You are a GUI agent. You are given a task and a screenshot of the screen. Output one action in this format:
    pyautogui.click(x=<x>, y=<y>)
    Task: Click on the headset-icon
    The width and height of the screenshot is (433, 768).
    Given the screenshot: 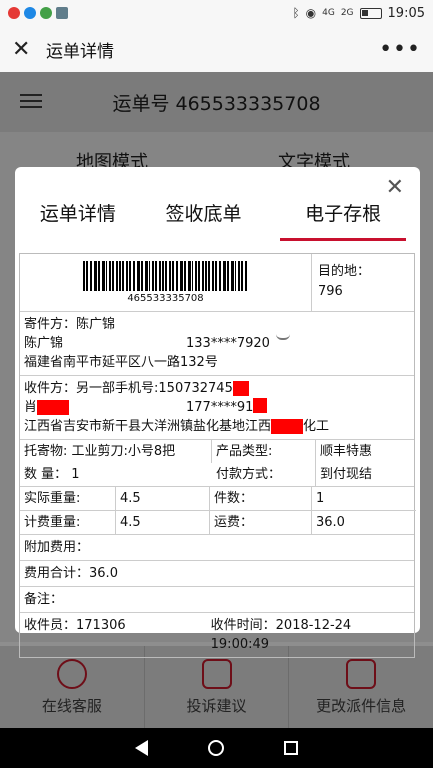 What is the action you would take?
    pyautogui.click(x=71, y=673)
    